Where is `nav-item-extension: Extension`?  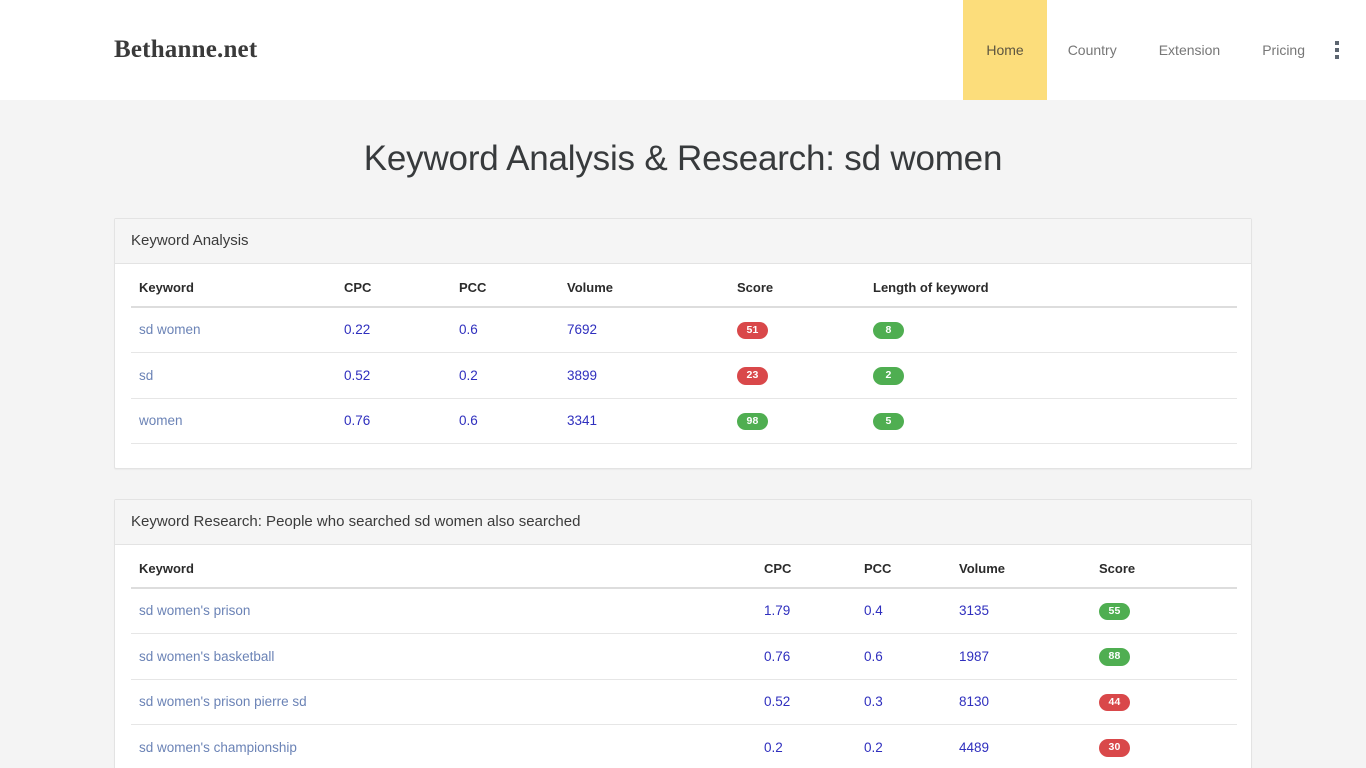 nav-item-extension: Extension is located at coordinates (1189, 50).